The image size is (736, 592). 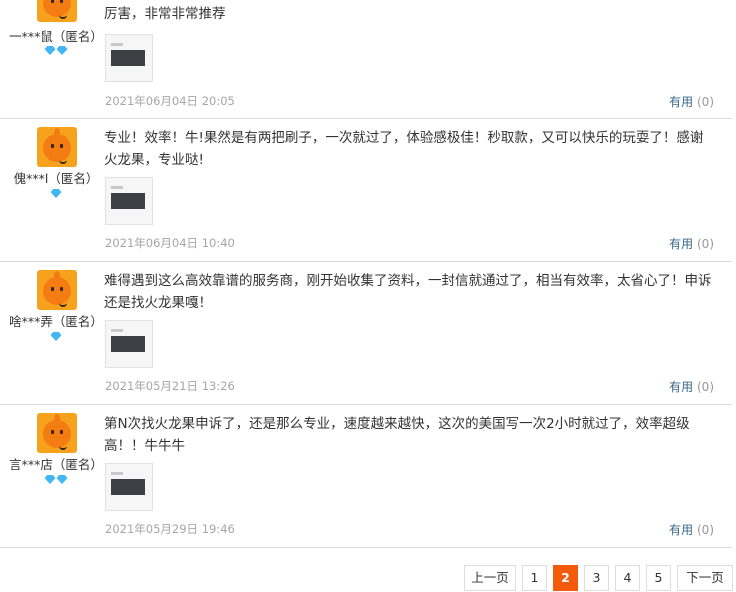 I want to click on reviewer-name: 一***鼠（匿名）, so click(x=56, y=36).